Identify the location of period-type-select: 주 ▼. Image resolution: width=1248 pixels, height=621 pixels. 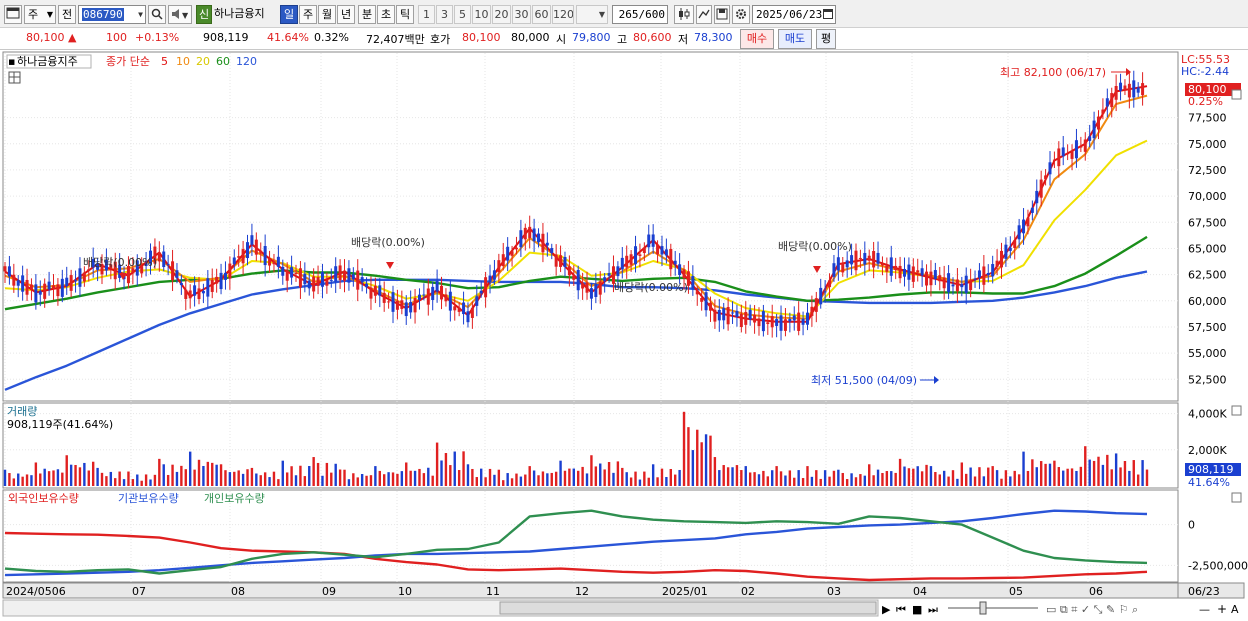
(40, 14).